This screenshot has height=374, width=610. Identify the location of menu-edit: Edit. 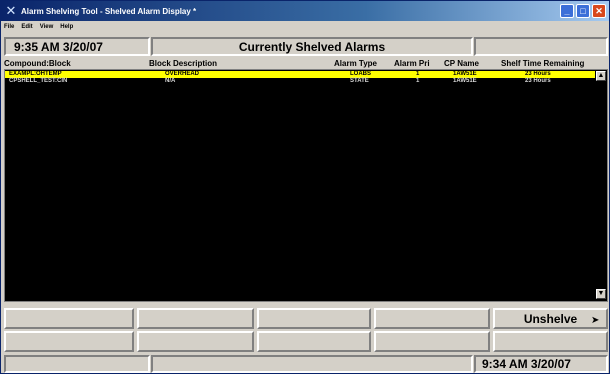
(26, 27).